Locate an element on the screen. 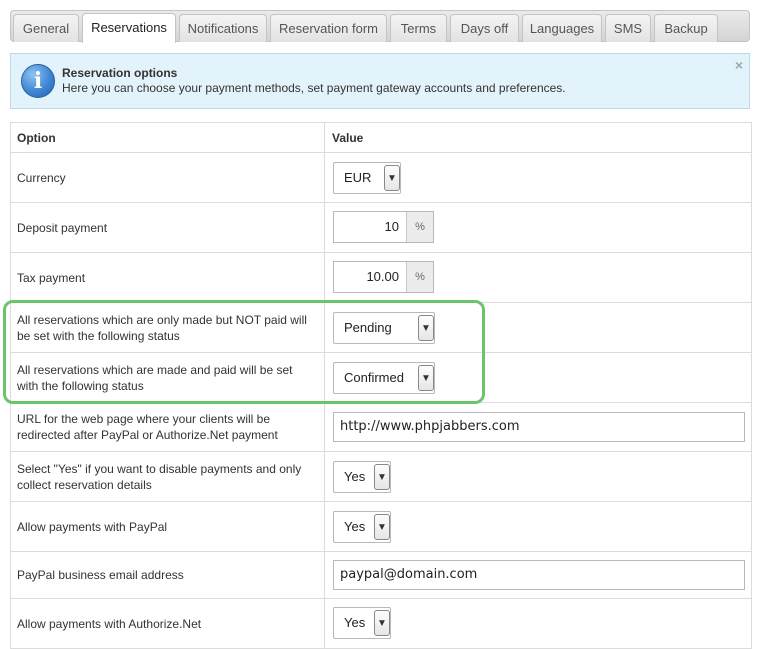  tax-payment-input: 10.00 % is located at coordinates (383, 277).